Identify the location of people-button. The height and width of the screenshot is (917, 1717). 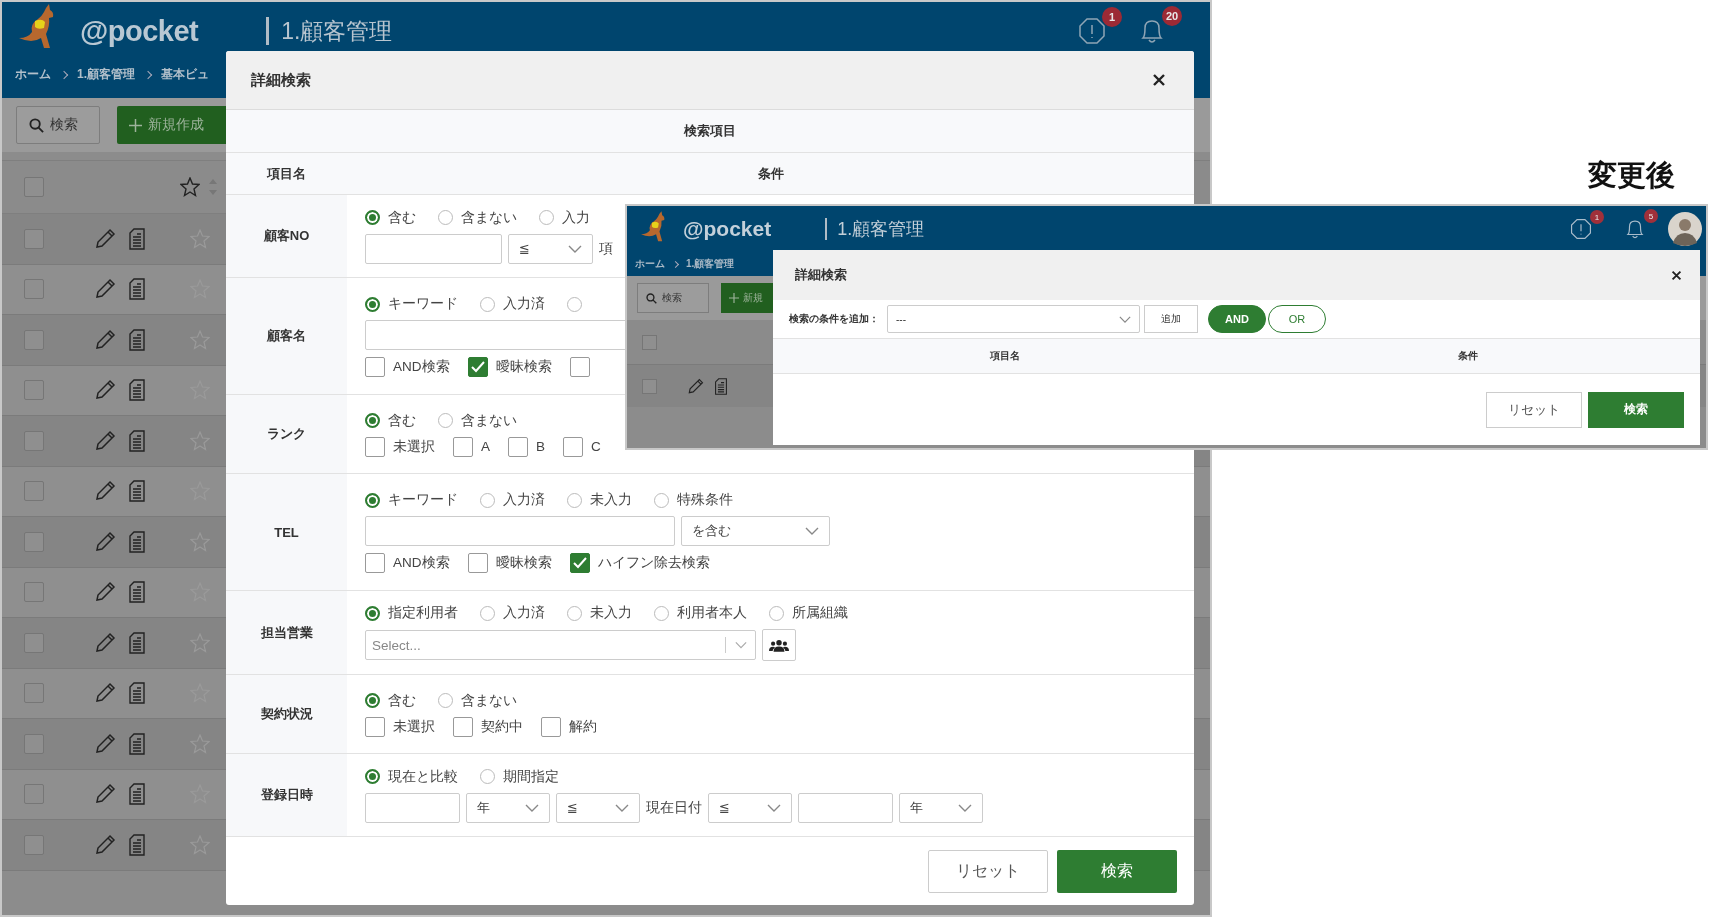
(779, 645).